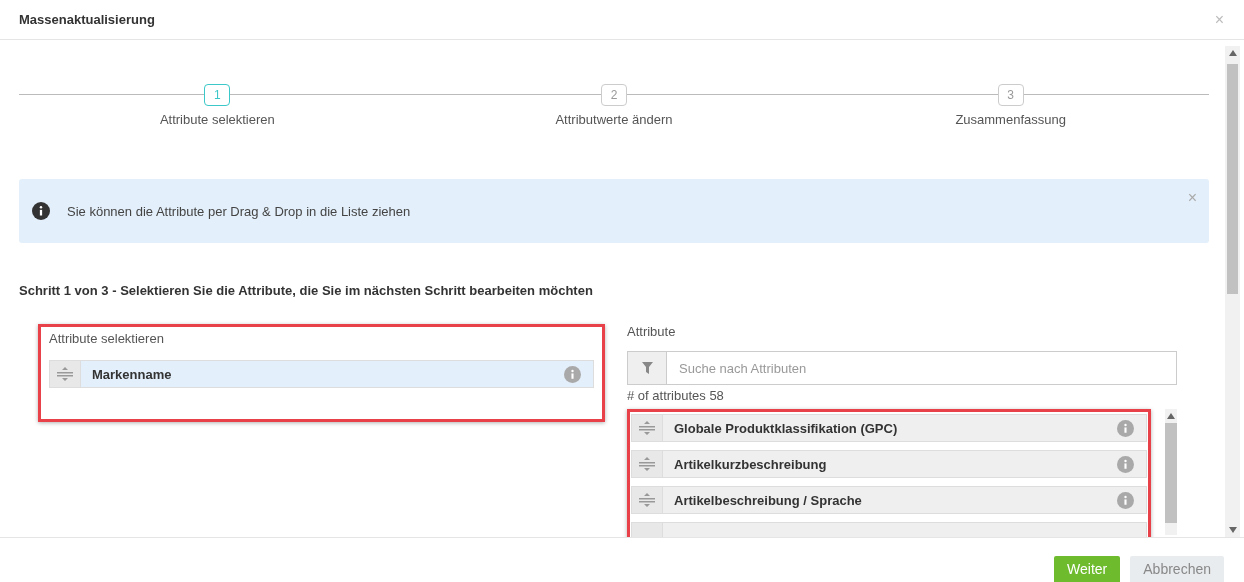 This screenshot has width=1244, height=582. What do you see at coordinates (652, 331) in the screenshot?
I see `panel-label: Attribute` at bounding box center [652, 331].